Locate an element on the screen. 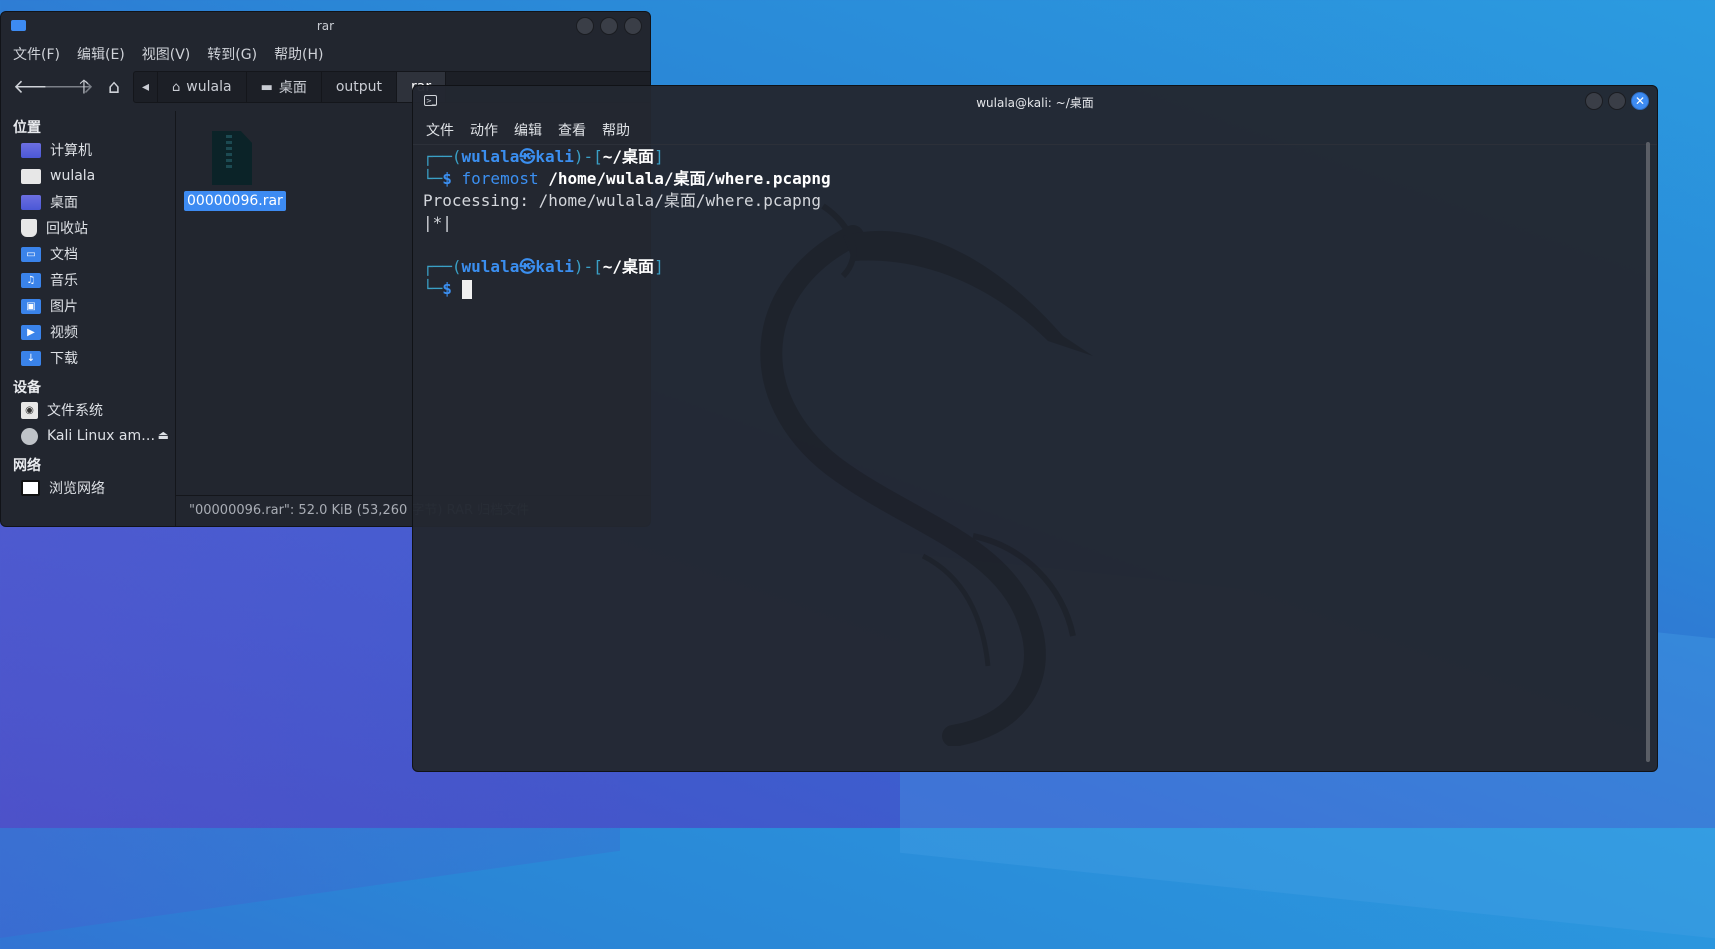 The height and width of the screenshot is (949, 1715). archive-file-icon is located at coordinates (232, 158).